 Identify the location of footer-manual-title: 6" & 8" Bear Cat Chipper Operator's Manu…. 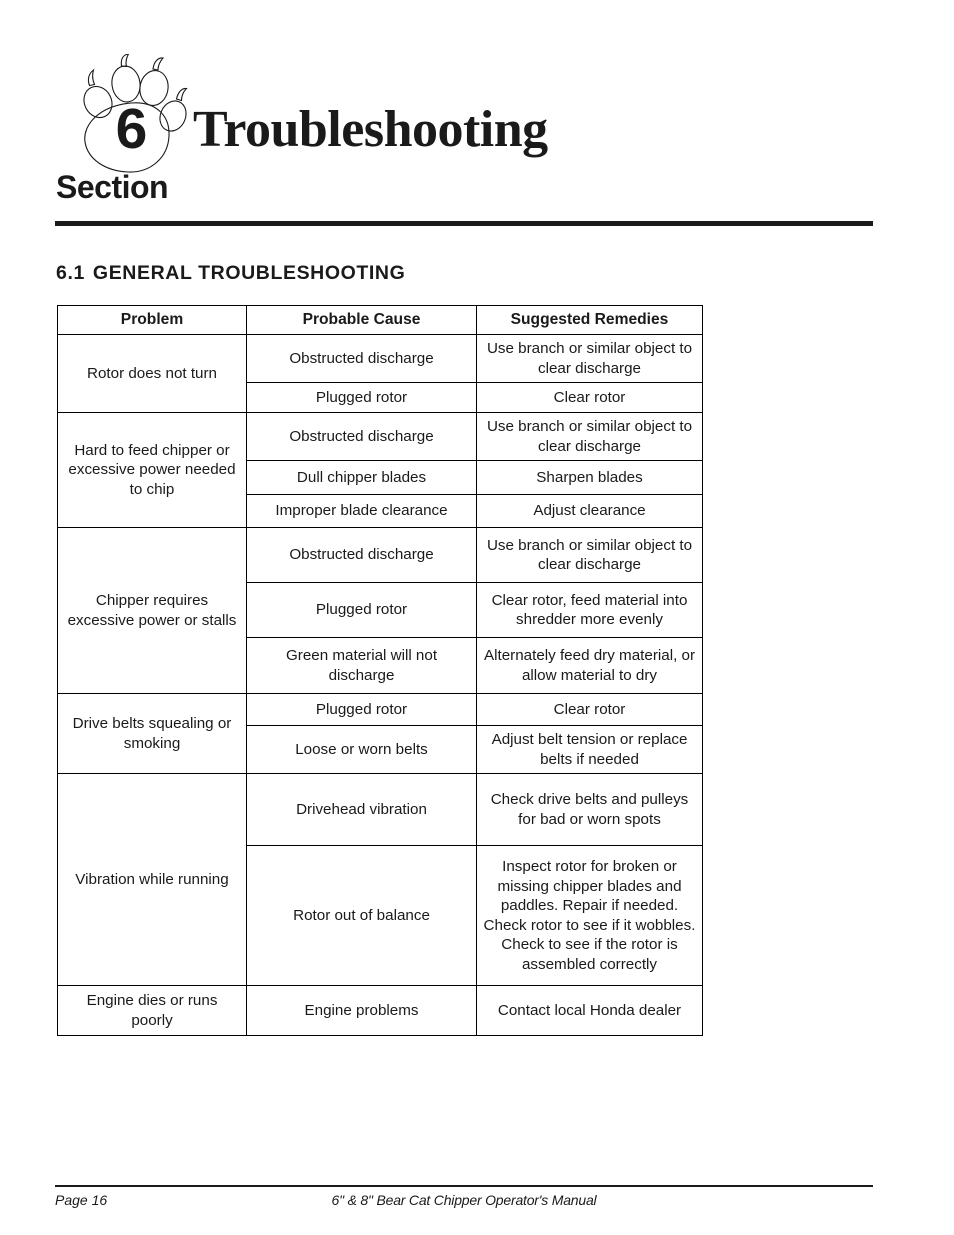
(464, 1200).